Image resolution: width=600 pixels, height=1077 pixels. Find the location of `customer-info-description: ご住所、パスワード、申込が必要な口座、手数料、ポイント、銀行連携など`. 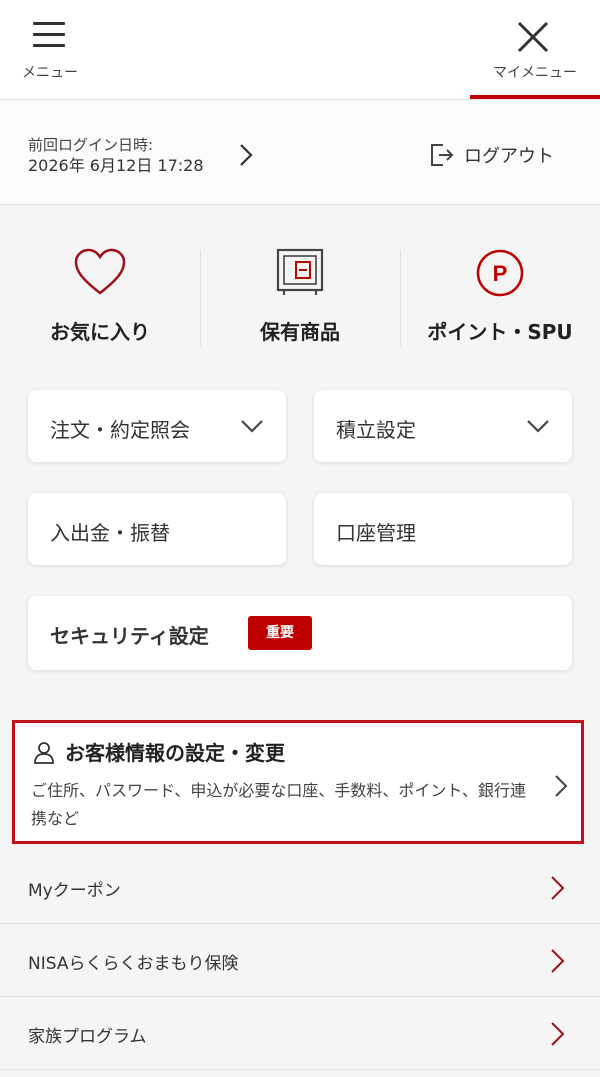

customer-info-description: ご住所、パスワード、申込が必要な口座、手数料、ポイント、銀行連携など is located at coordinates (279, 804).